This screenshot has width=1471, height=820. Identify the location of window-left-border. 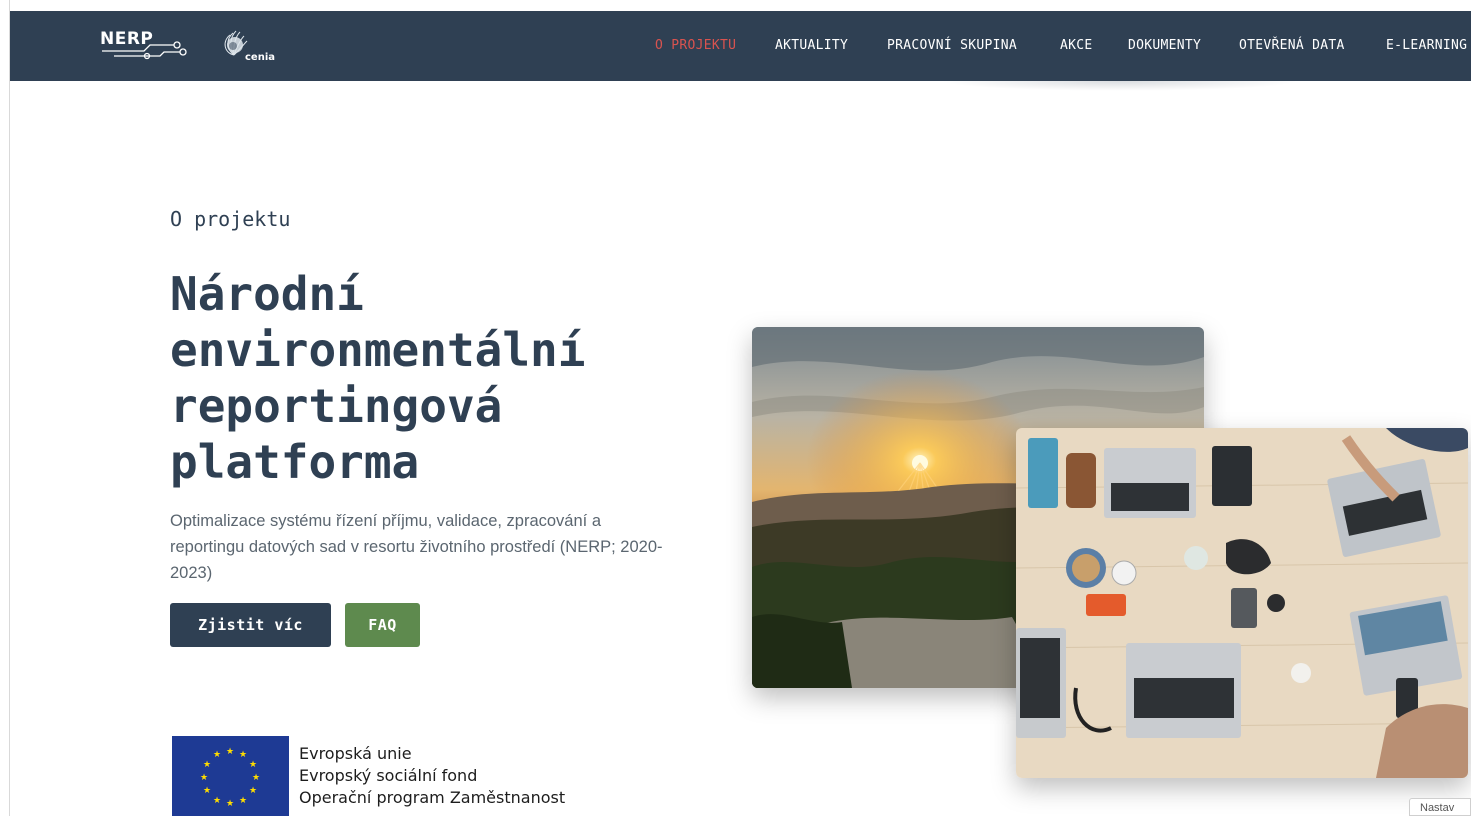
(5, 408).